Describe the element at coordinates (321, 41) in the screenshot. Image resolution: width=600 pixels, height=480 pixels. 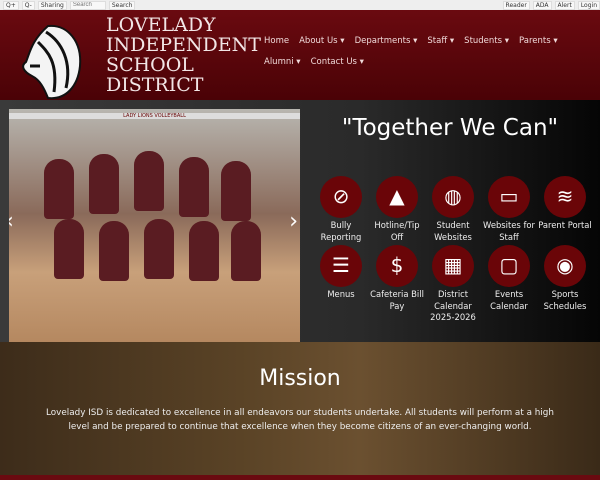
I see `nav-about-us: About Us ▾` at that location.